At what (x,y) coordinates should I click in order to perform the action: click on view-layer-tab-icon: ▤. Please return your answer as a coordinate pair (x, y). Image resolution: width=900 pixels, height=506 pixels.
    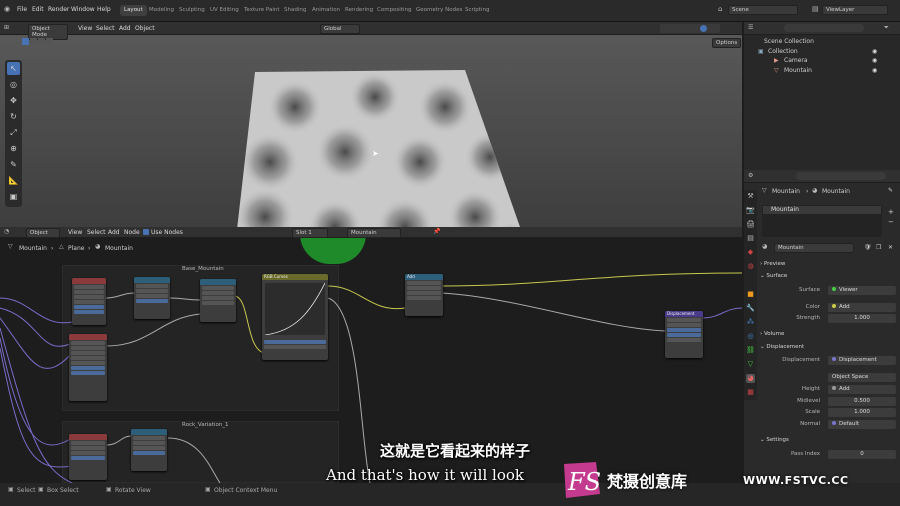
    Looking at the image, I should click on (750, 238).